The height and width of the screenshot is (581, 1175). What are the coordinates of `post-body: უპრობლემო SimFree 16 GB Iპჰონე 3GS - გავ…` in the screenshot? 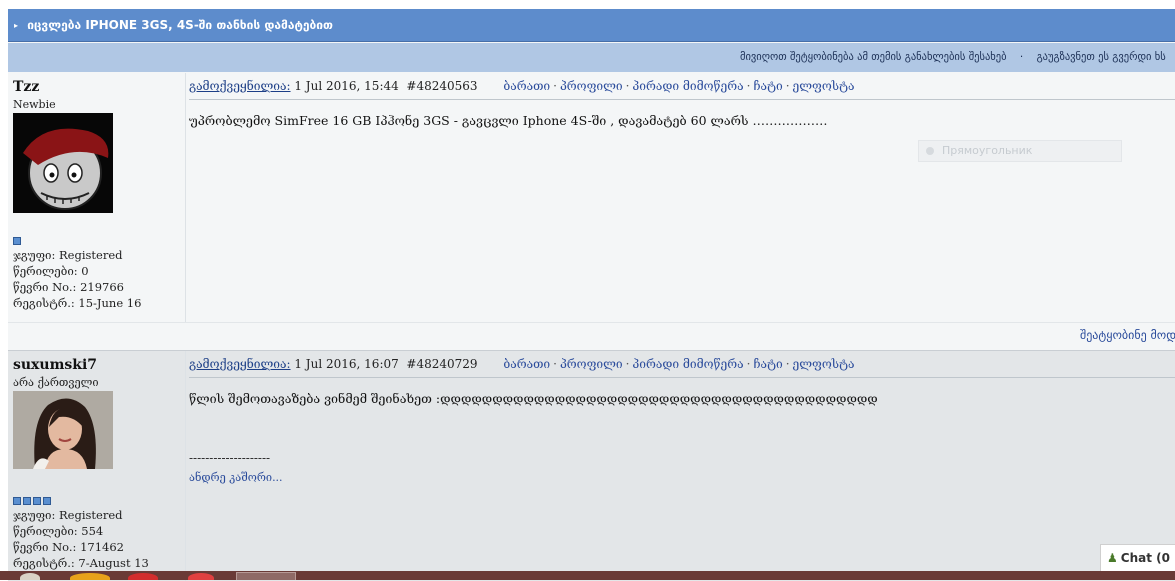 It's located at (508, 120).